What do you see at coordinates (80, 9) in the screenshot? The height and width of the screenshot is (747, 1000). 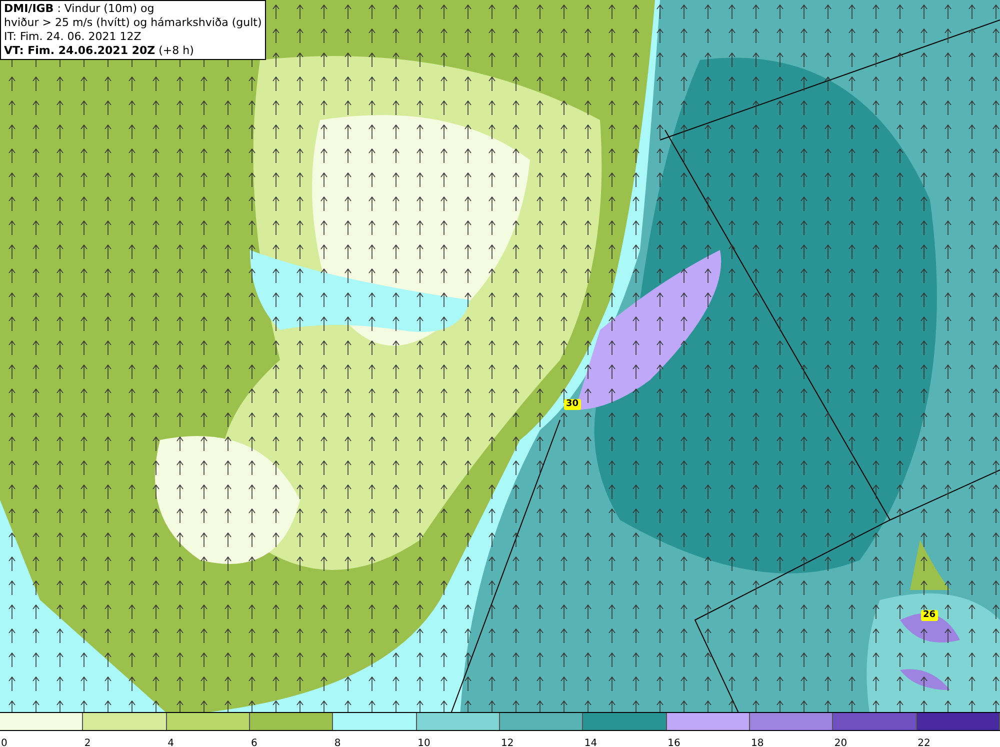 I see `info-line: DMI/IGB : Vindur (10m) og` at bounding box center [80, 9].